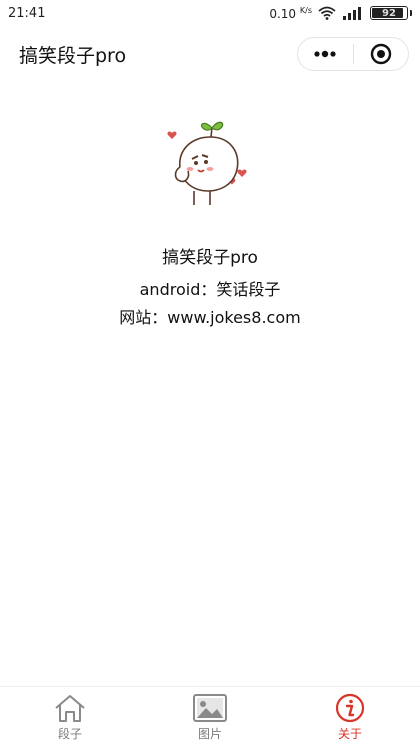  I want to click on picture-icon, so click(210, 708).